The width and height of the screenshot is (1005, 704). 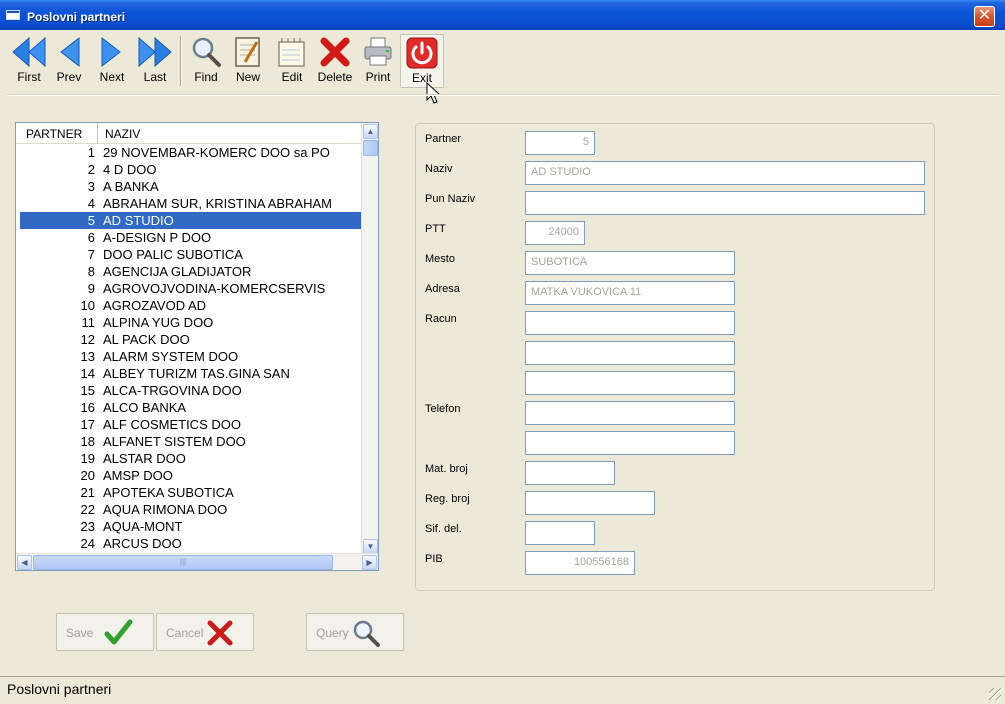 I want to click on horizontal-scrollbar: ◀ ||| ▶, so click(x=197, y=561).